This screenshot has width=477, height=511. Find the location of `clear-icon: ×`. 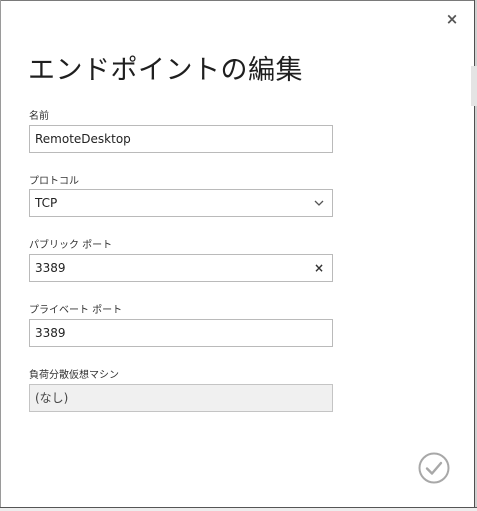

clear-icon: × is located at coordinates (319, 268).